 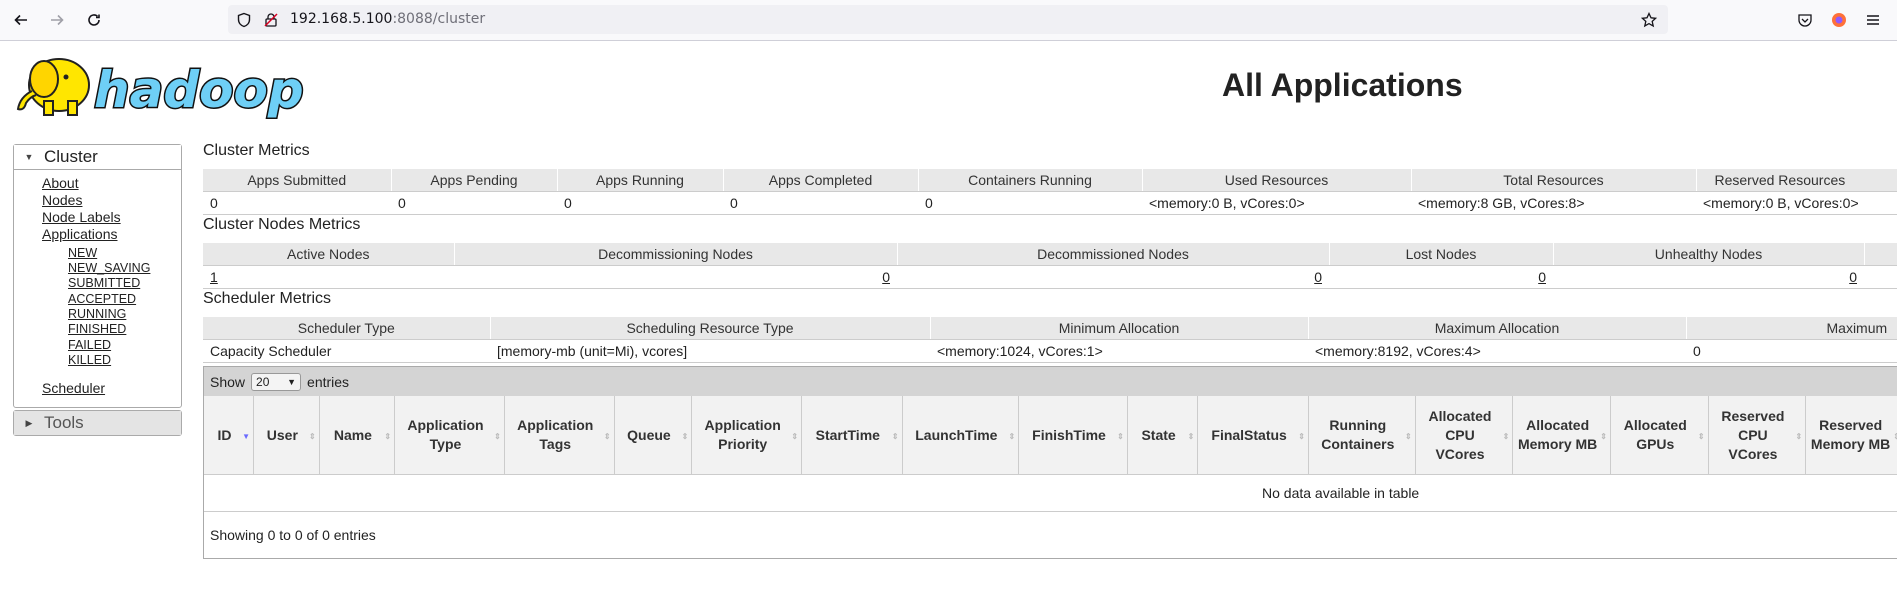 I want to click on sort-desc-icon: ▼, so click(x=246, y=436).